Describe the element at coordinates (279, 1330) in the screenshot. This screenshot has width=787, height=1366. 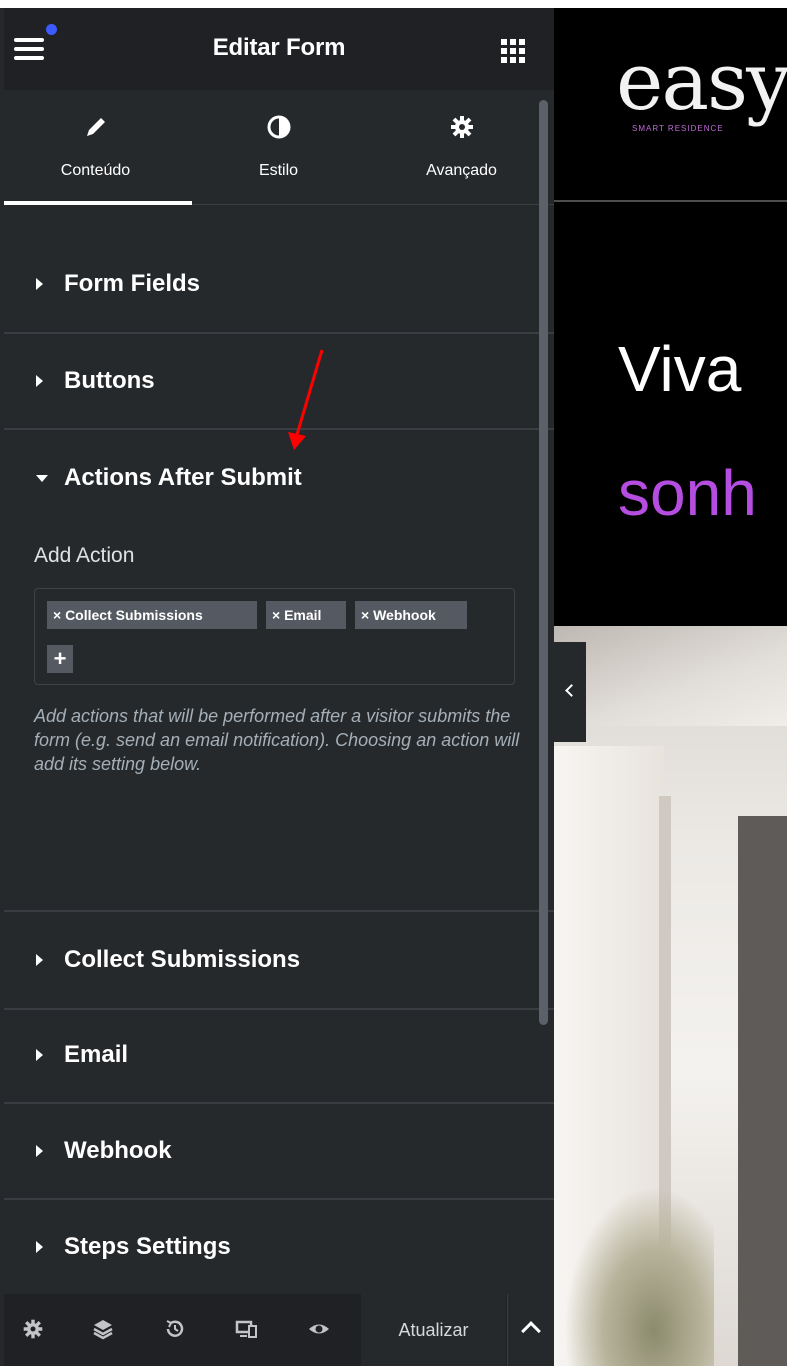
I see `panel-footer: Atualizar` at that location.